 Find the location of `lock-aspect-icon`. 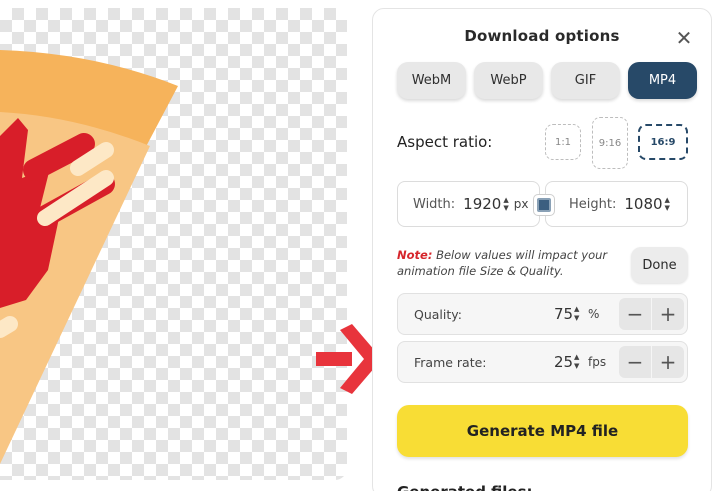

lock-aspect-icon is located at coordinates (544, 205).